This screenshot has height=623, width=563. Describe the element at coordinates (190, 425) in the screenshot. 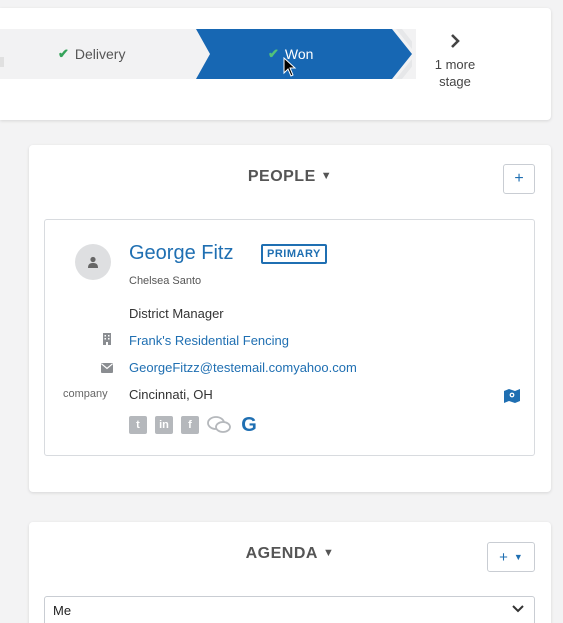

I see `facebook-icon: f` at that location.